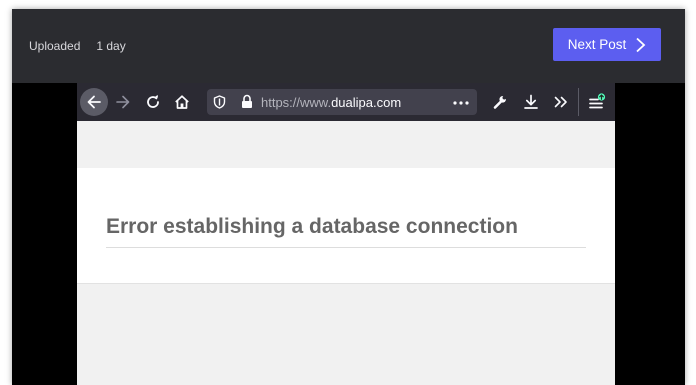 The image size is (696, 385). Describe the element at coordinates (55, 46) in the screenshot. I see `uploaded-label: Uploaded` at that location.